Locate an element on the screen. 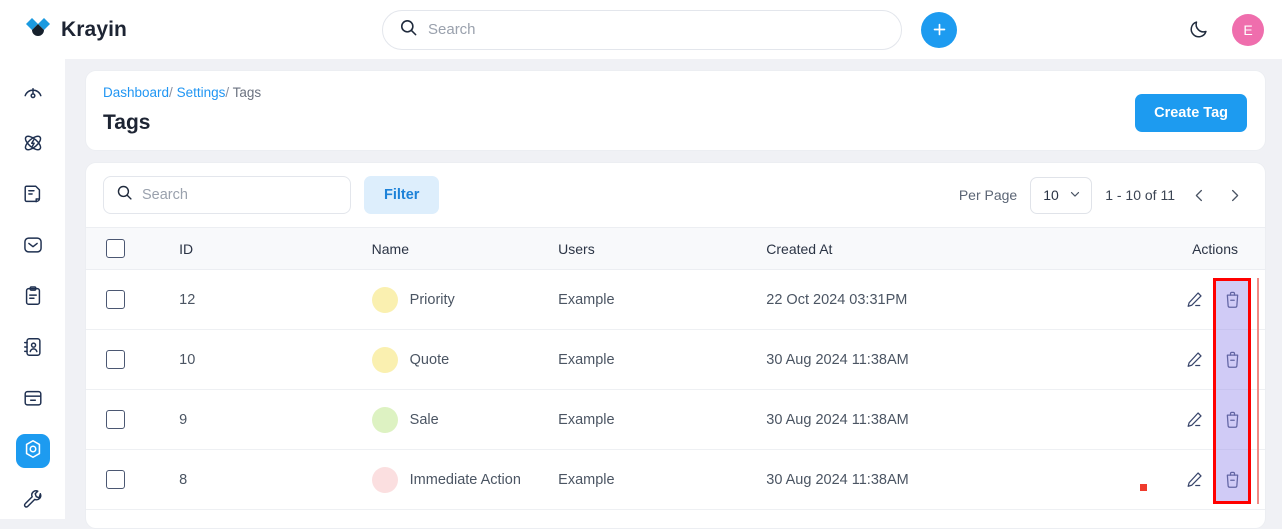  tag-name-label: Immediate Action is located at coordinates (465, 479).